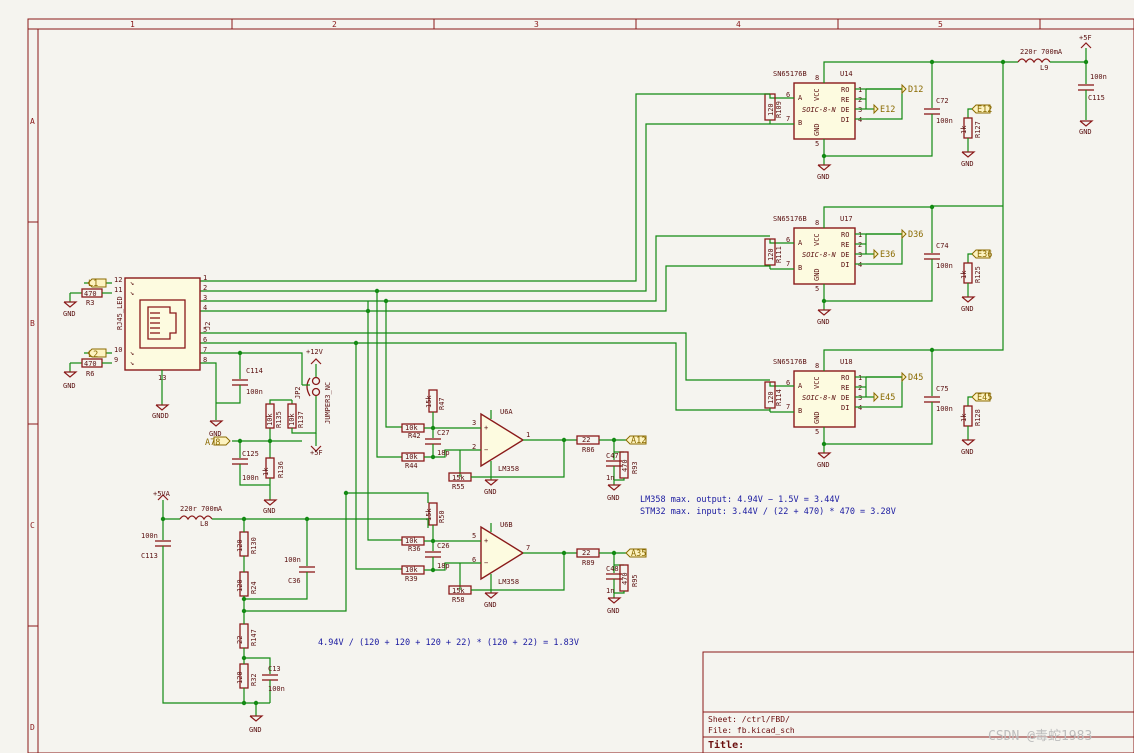 This screenshot has height=753, width=1134. I want to click on zone-col-1: 1, so click(132, 24).